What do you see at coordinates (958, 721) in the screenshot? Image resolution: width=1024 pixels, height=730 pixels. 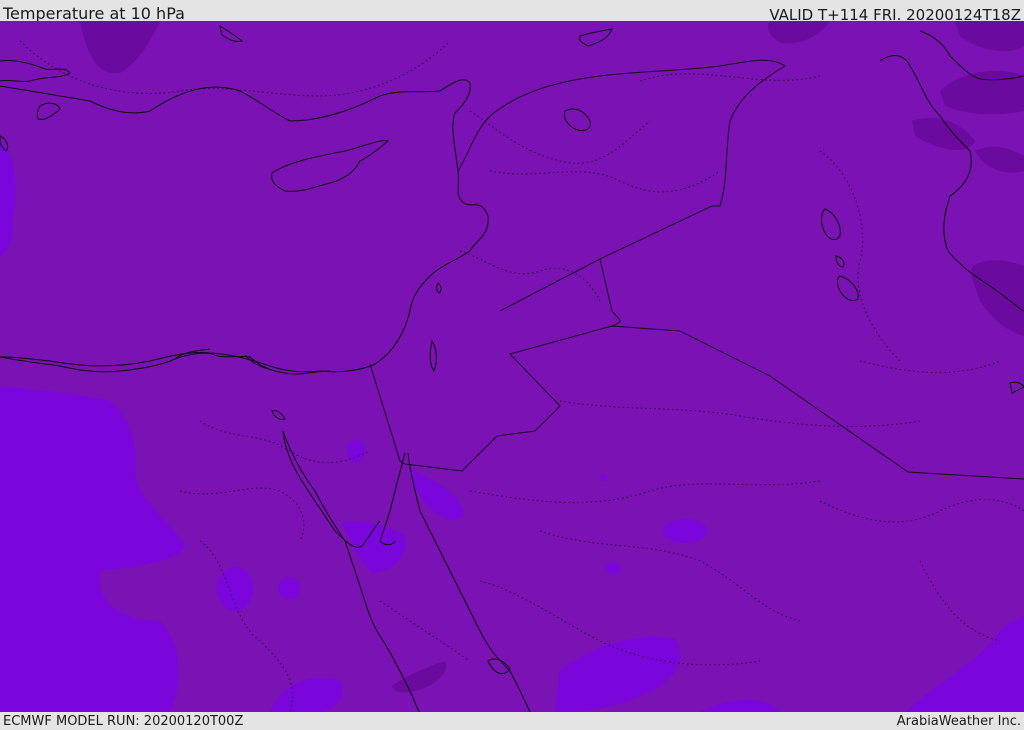 I see `credit-label: ArabiaWeather Inc.` at bounding box center [958, 721].